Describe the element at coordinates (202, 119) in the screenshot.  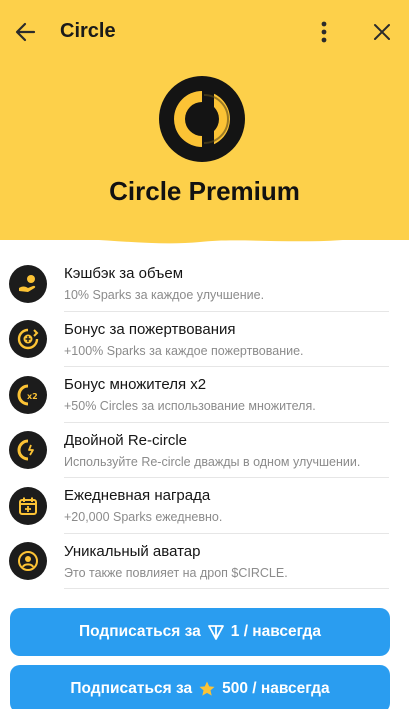
I see `circle-logo-icon` at that location.